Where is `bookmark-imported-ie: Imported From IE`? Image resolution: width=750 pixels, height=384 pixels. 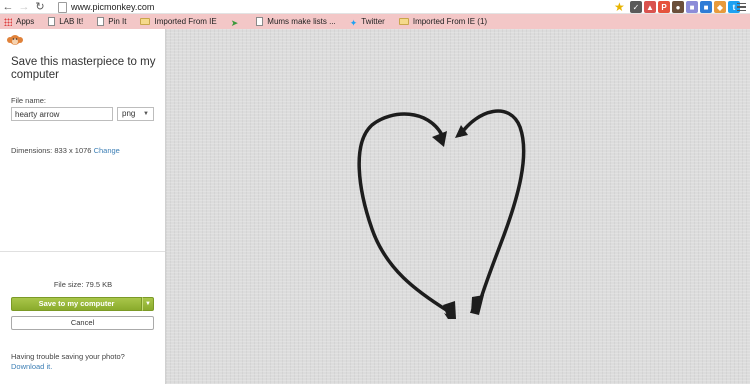
bookmark-imported-ie: Imported From IE is located at coordinates (178, 21).